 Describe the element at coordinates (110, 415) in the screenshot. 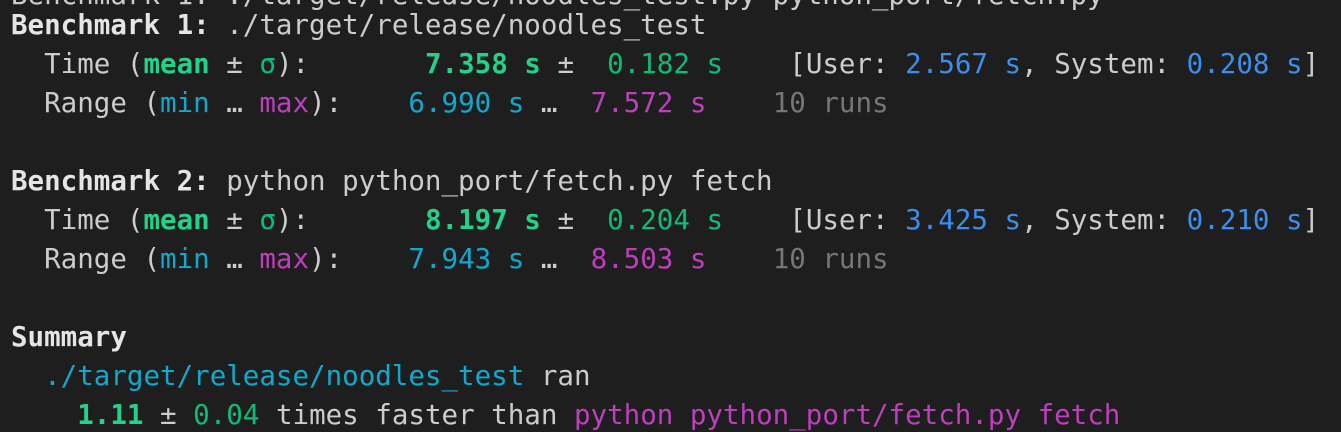

I see `summary-ratio: 1.11` at that location.